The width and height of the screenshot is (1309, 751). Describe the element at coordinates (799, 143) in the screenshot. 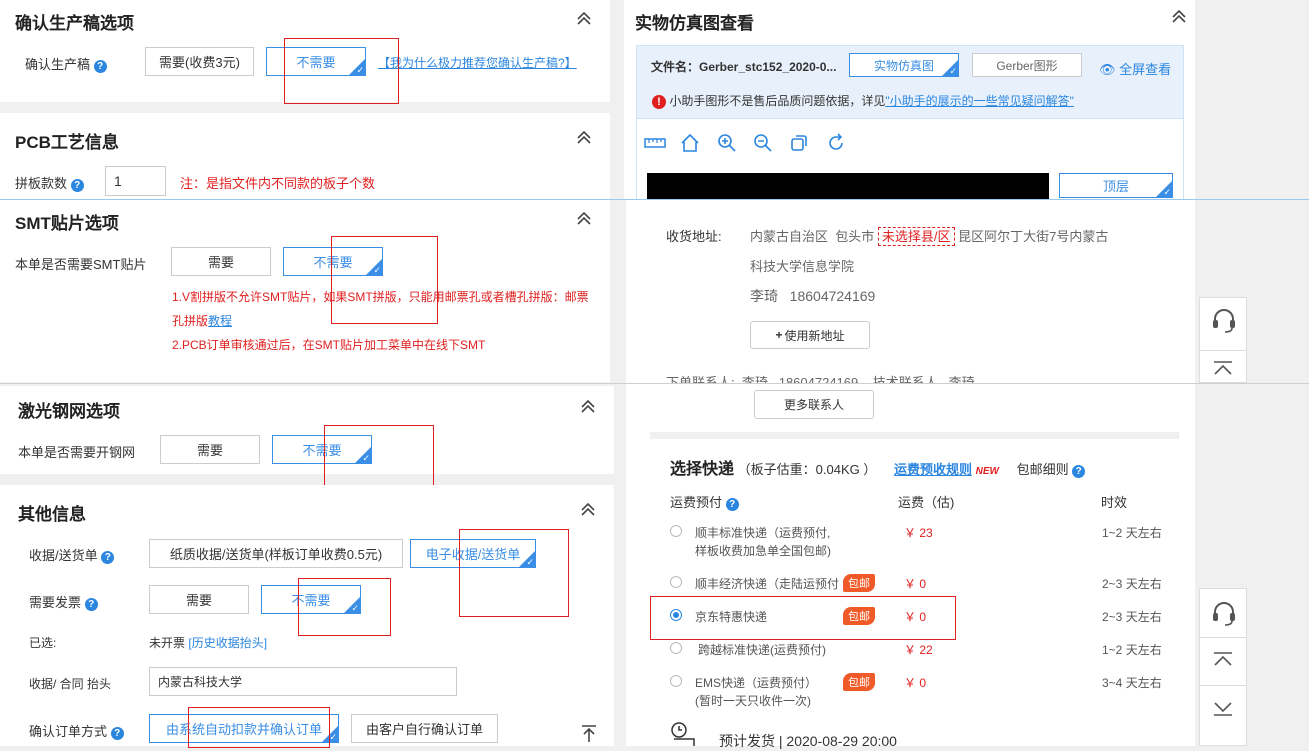

I see `copy-icon` at that location.